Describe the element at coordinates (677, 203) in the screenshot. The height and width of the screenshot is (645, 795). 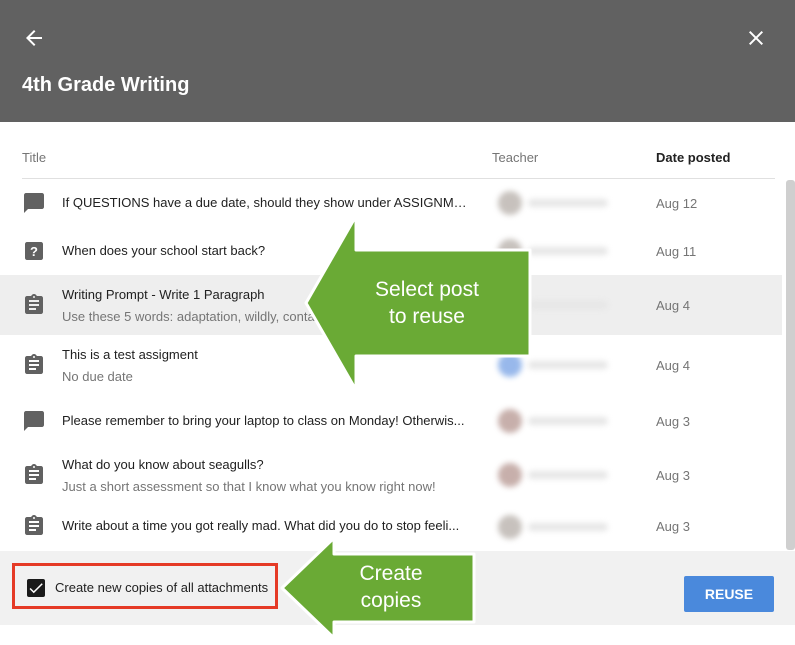
I see `post-date: Aug 12` at that location.